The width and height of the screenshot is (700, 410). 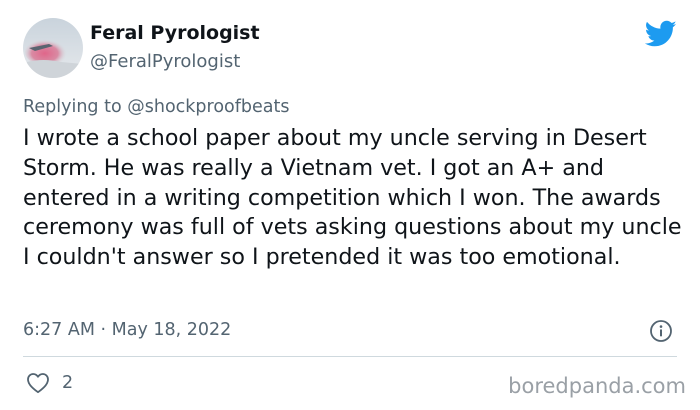 What do you see at coordinates (68, 383) in the screenshot?
I see `like-count: 2` at bounding box center [68, 383].